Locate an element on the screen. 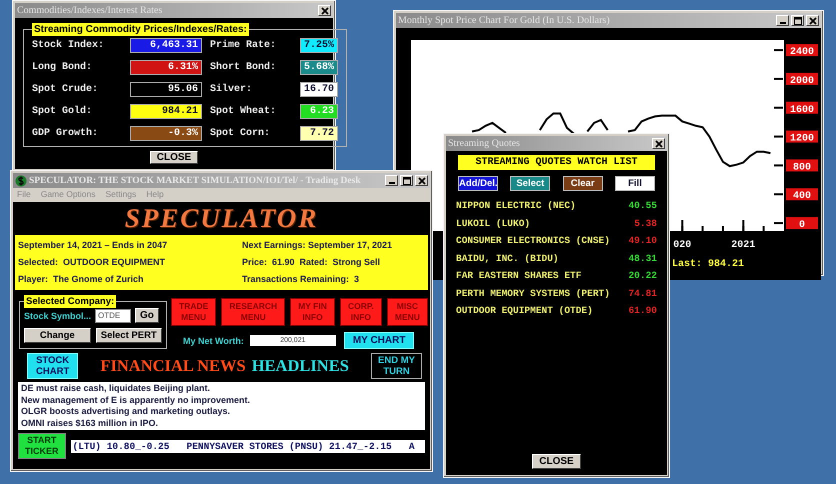  headline-text: OLGR boosts advertising and marketing outlays. is located at coordinates (126, 412).